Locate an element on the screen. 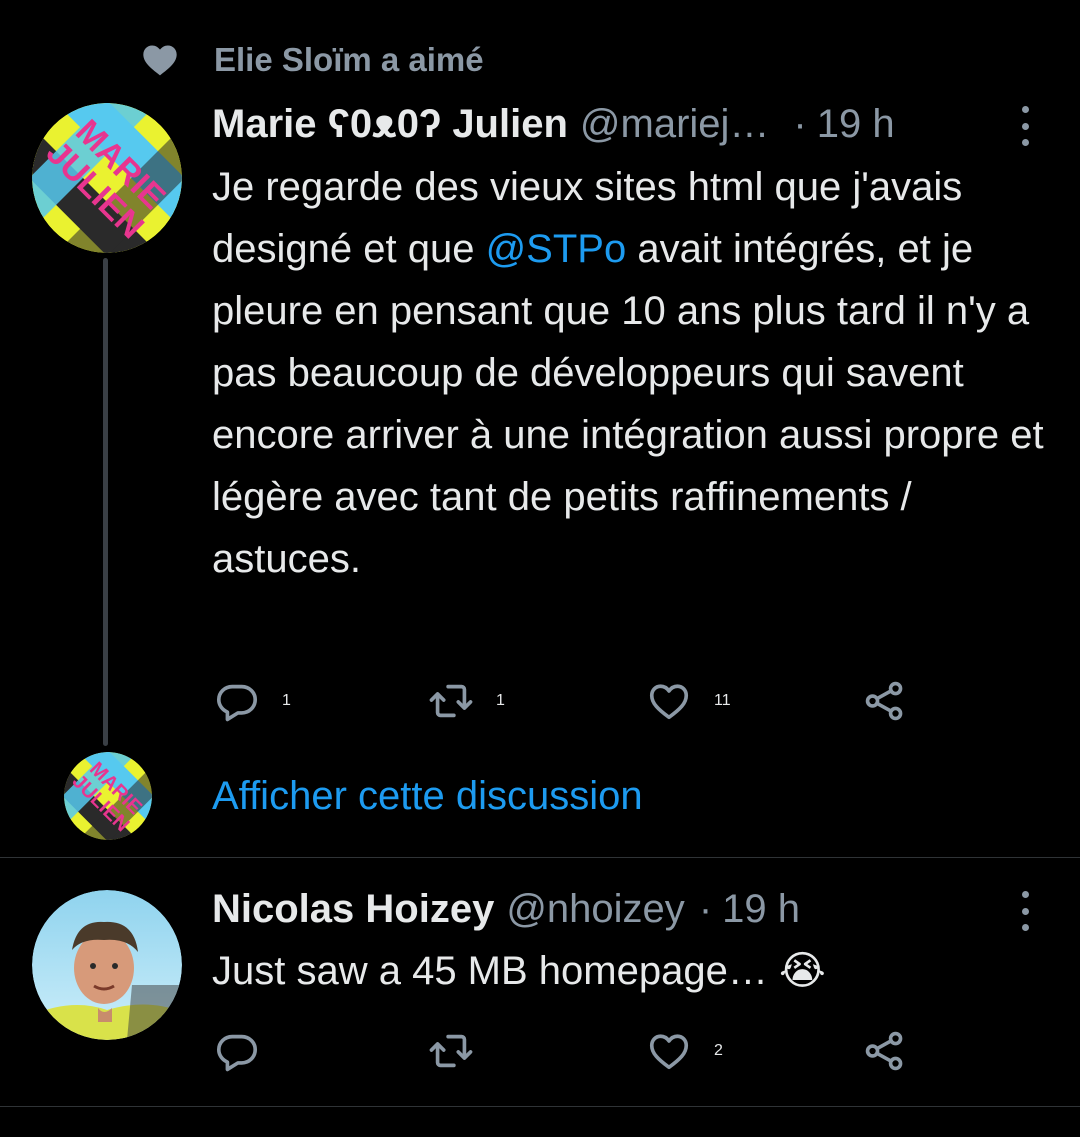 This screenshot has width=1080, height=1137. crying-face-emoji: 😭 is located at coordinates (802, 971).